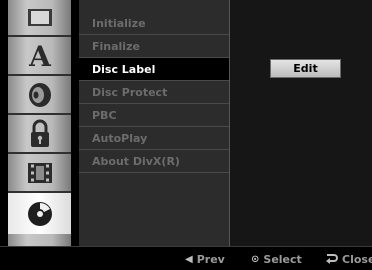 The image size is (372, 270). Describe the element at coordinates (332, 259) in the screenshot. I see `return-icon` at that location.